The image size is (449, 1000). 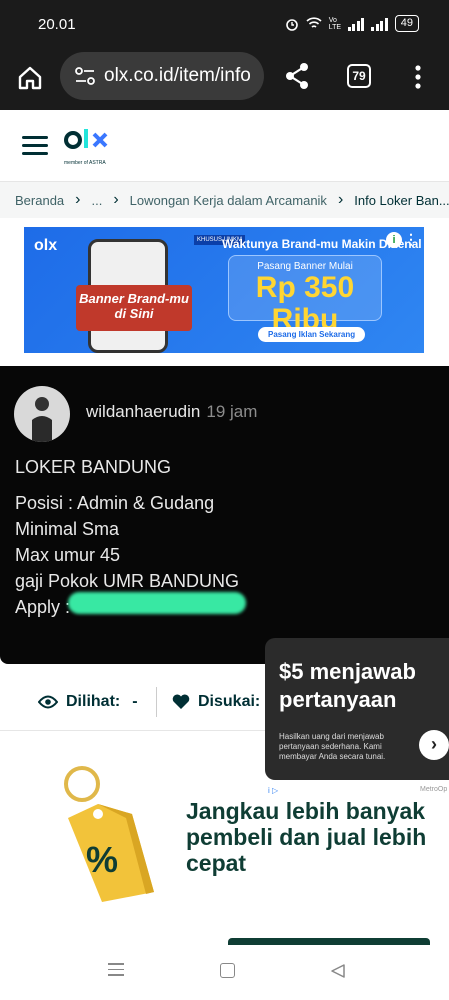 What do you see at coordinates (228, 200) in the screenshot?
I see `breadcrumb-item-category: Lowongan Kerja dalam Arcamanik` at bounding box center [228, 200].